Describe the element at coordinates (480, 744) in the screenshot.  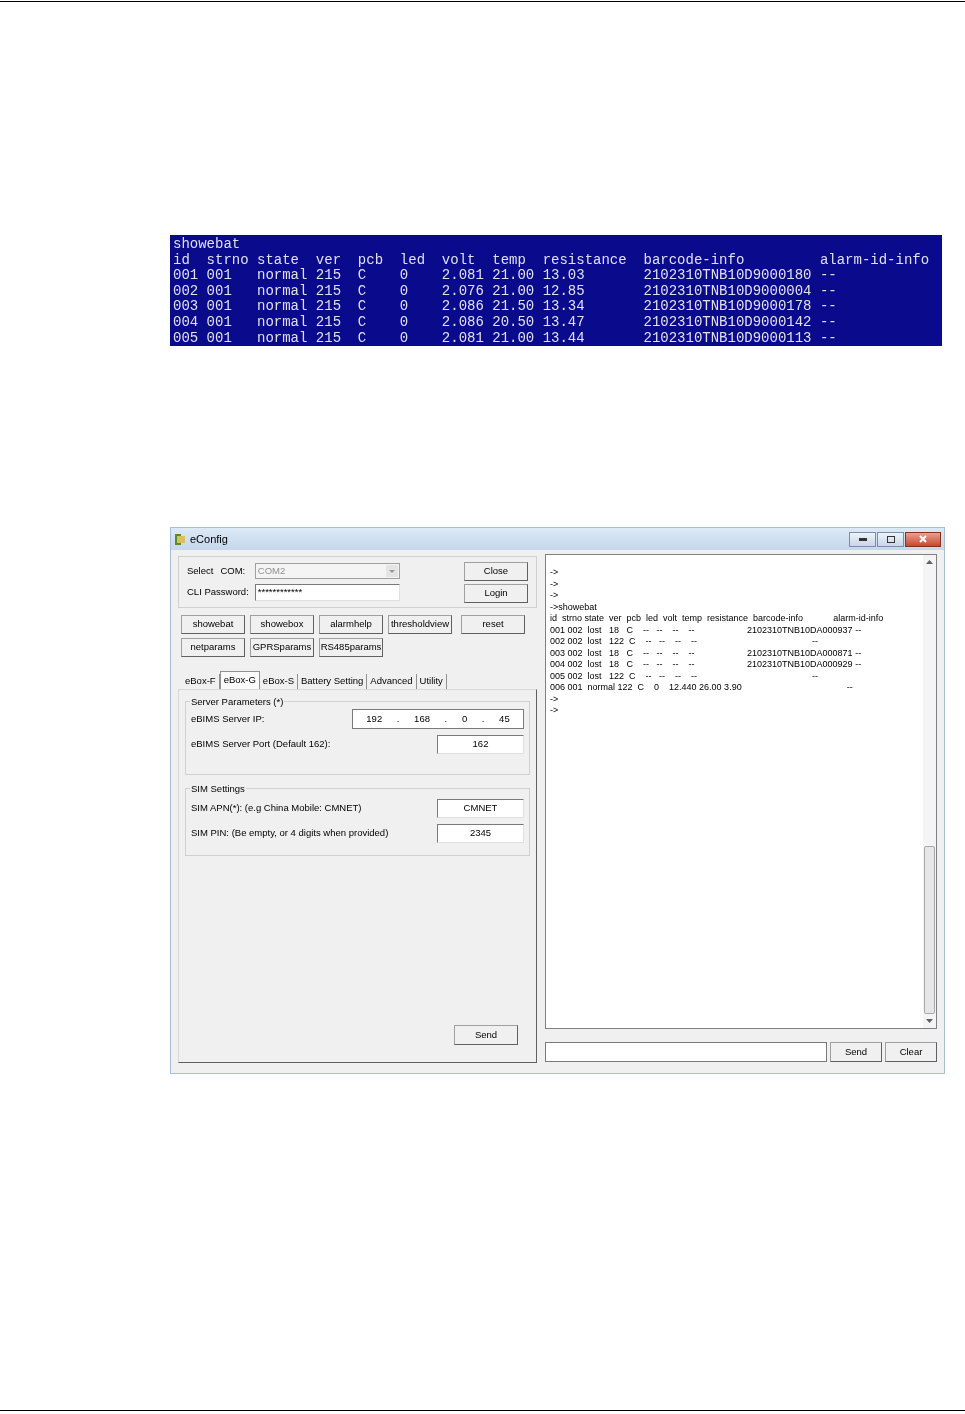
I see `port-field: 162` at that location.